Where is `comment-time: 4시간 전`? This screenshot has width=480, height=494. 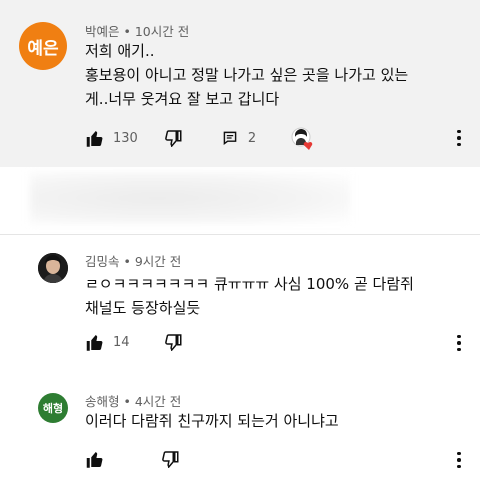
comment-time: 4시간 전 is located at coordinates (158, 401).